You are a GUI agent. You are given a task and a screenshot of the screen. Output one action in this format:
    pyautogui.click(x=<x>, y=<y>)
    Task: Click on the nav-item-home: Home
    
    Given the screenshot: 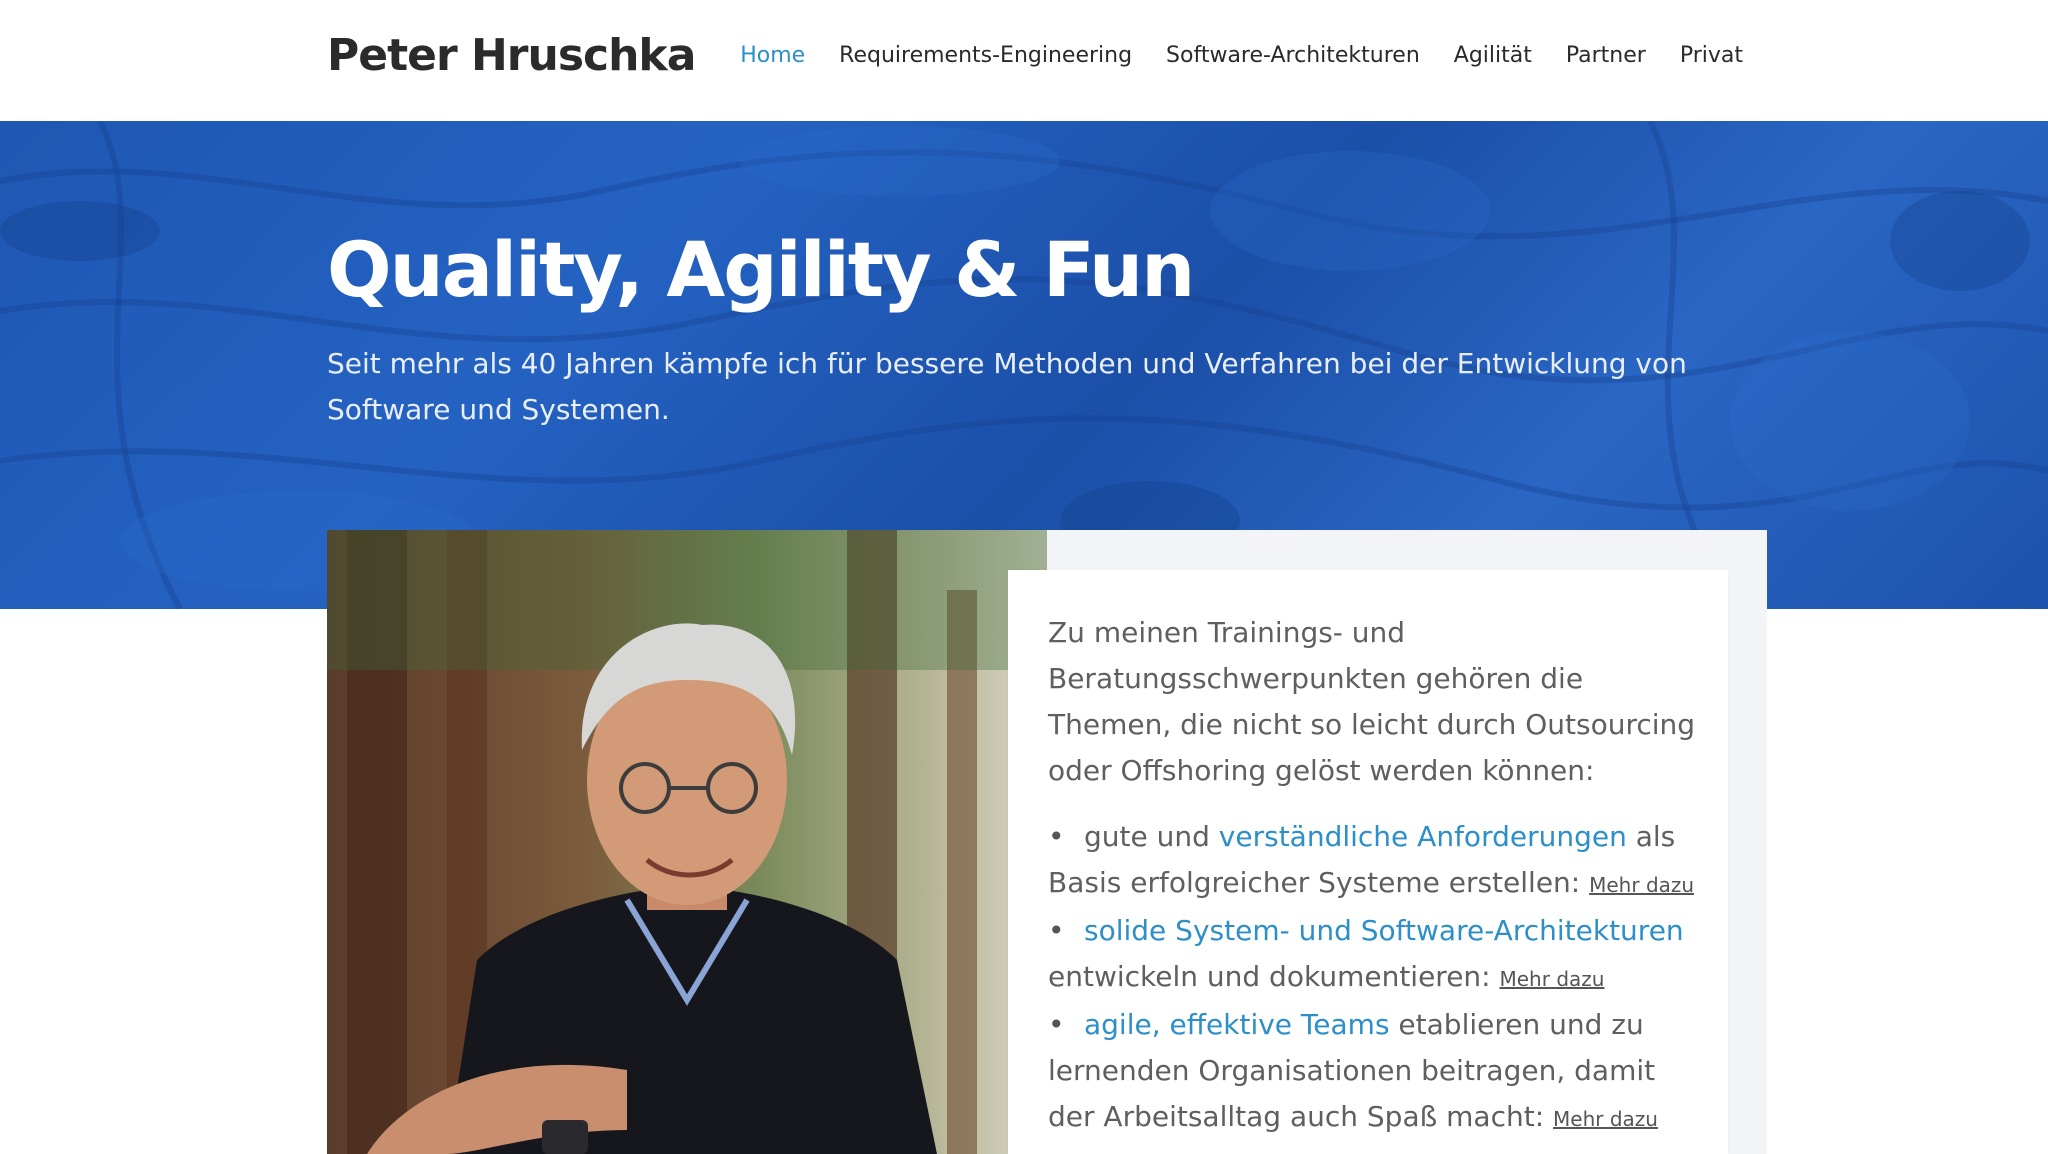 What is the action you would take?
    pyautogui.click(x=772, y=55)
    